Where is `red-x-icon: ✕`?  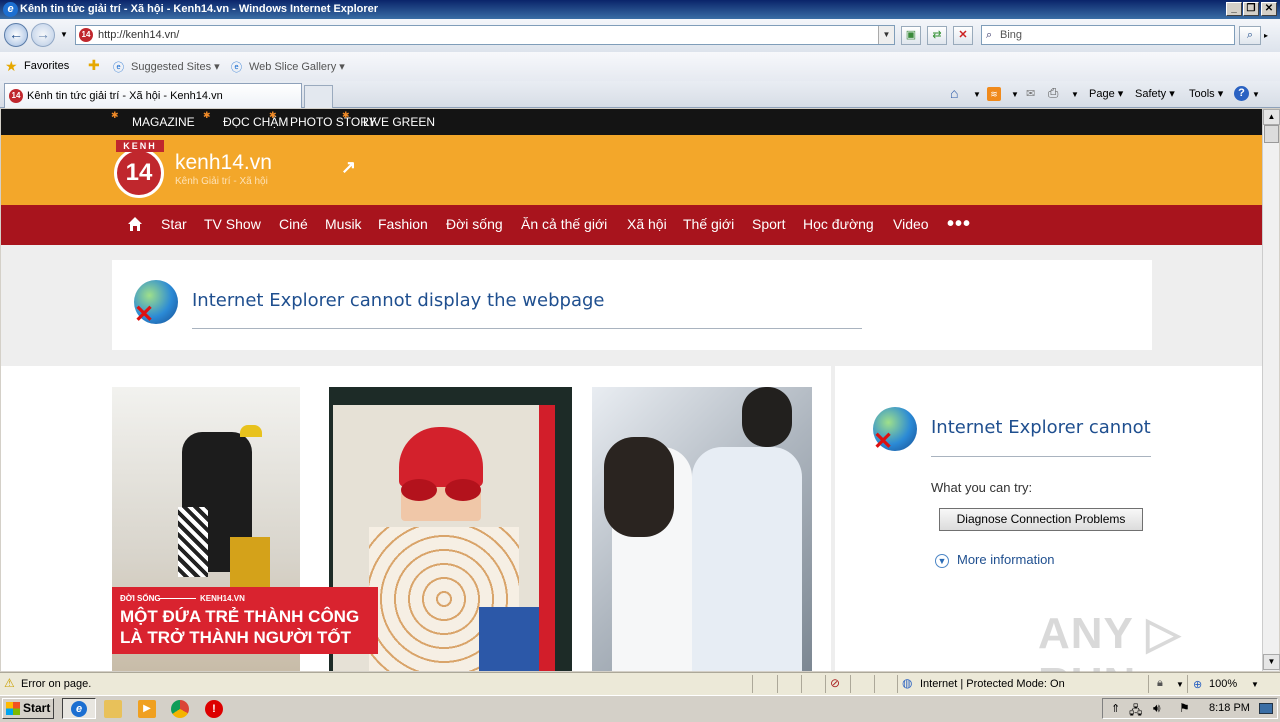
red-x-icon: ✕ is located at coordinates (144, 314).